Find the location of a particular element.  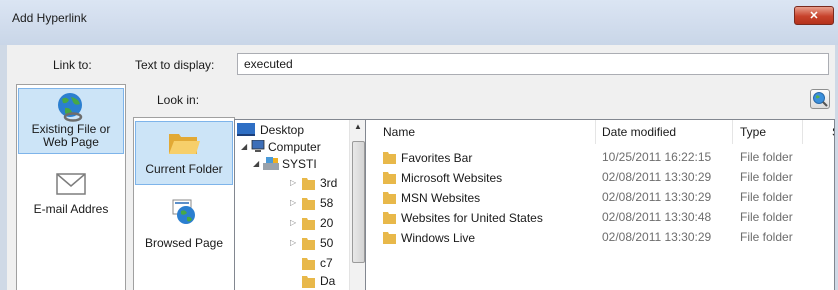

close-icon: ✕ is located at coordinates (814, 16).